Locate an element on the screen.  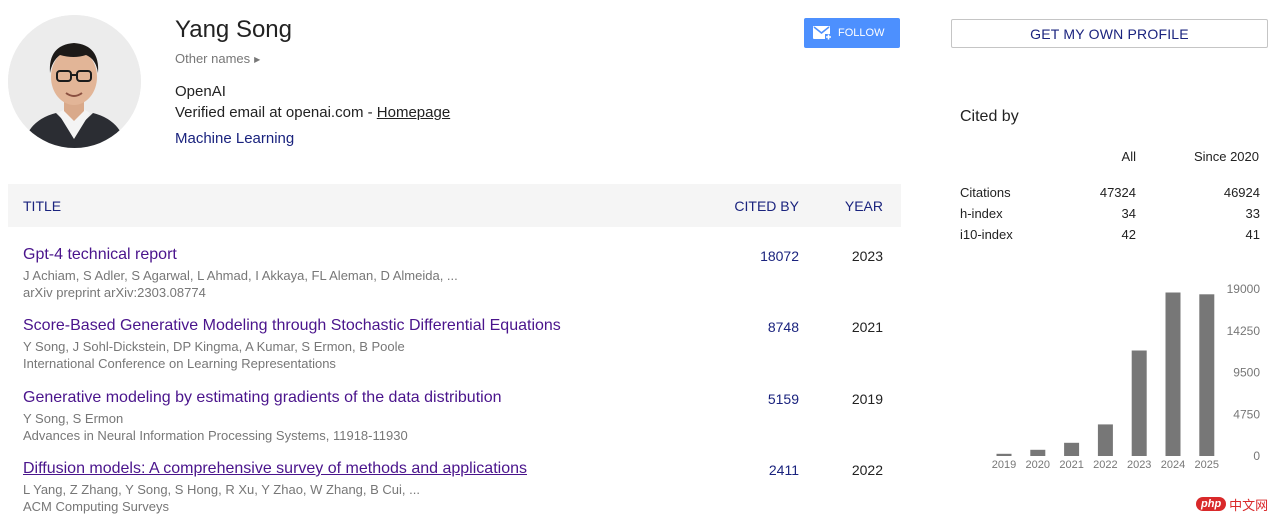
cited-by-heading: Cited by is located at coordinates (989, 116).